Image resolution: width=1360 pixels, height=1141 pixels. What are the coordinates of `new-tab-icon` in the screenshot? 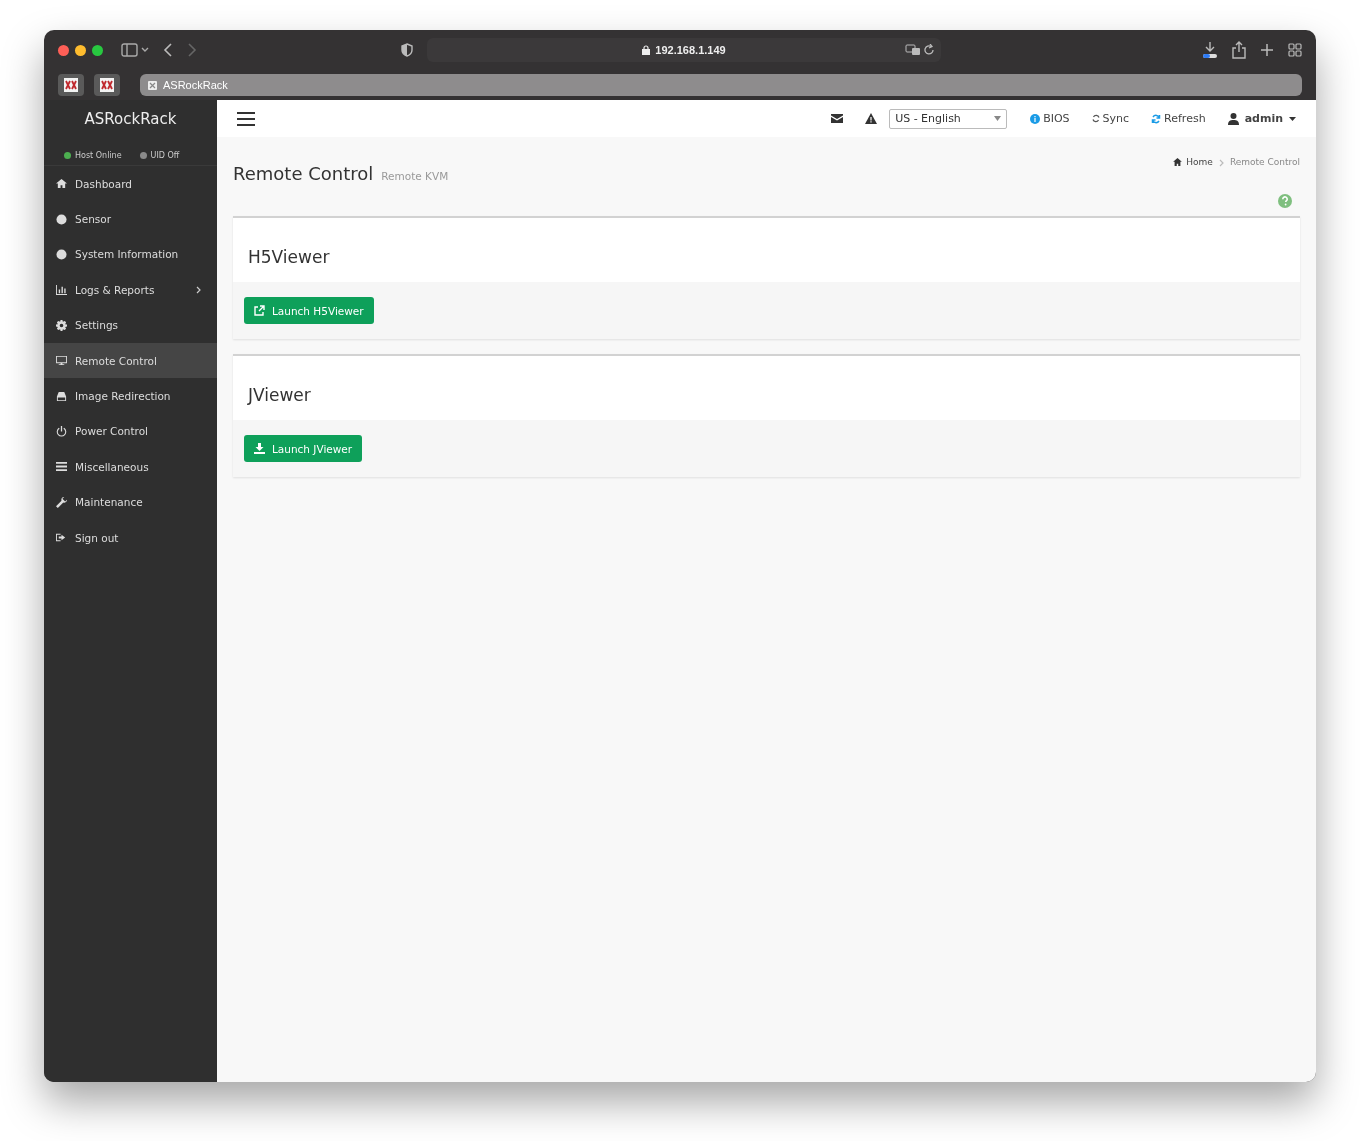 It's located at (1267, 50).